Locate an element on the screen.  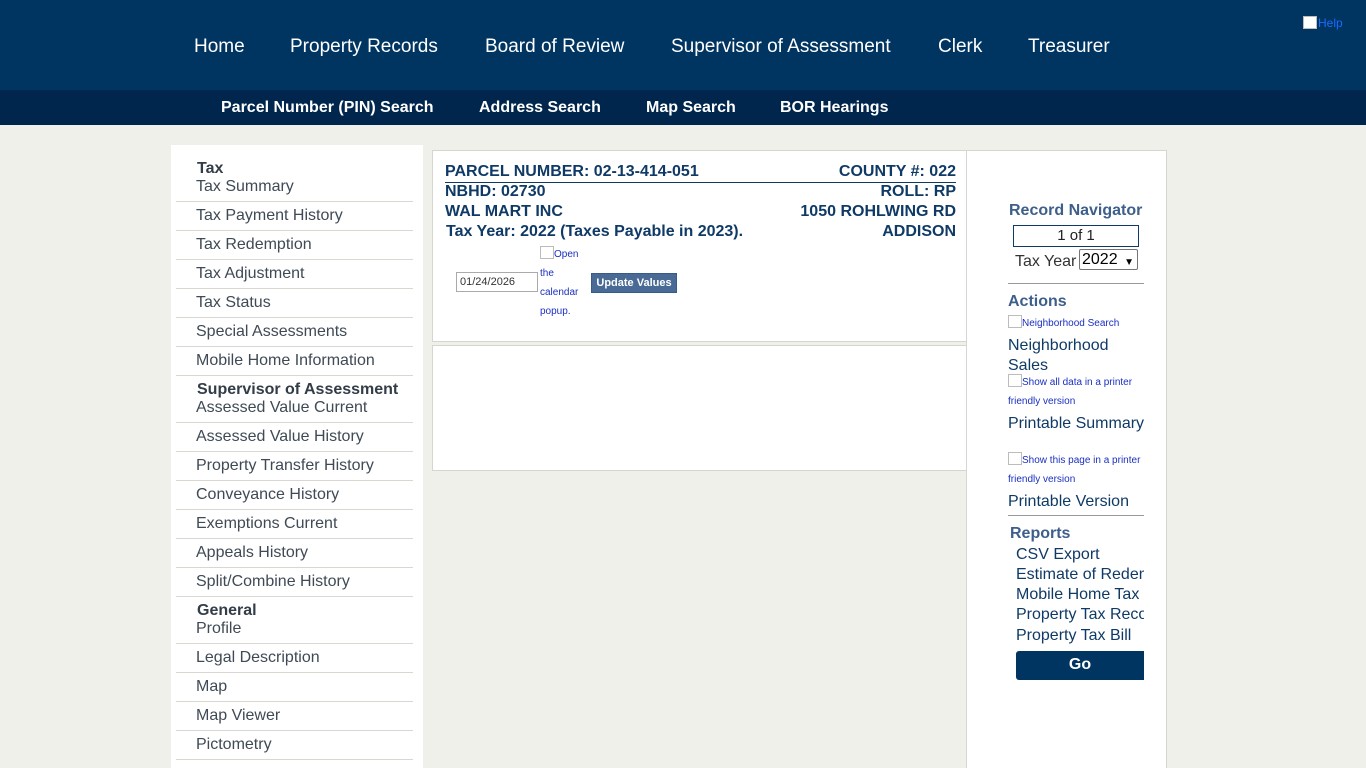
sidebar-item-label: Tax Adjustment is located at coordinates (250, 273).